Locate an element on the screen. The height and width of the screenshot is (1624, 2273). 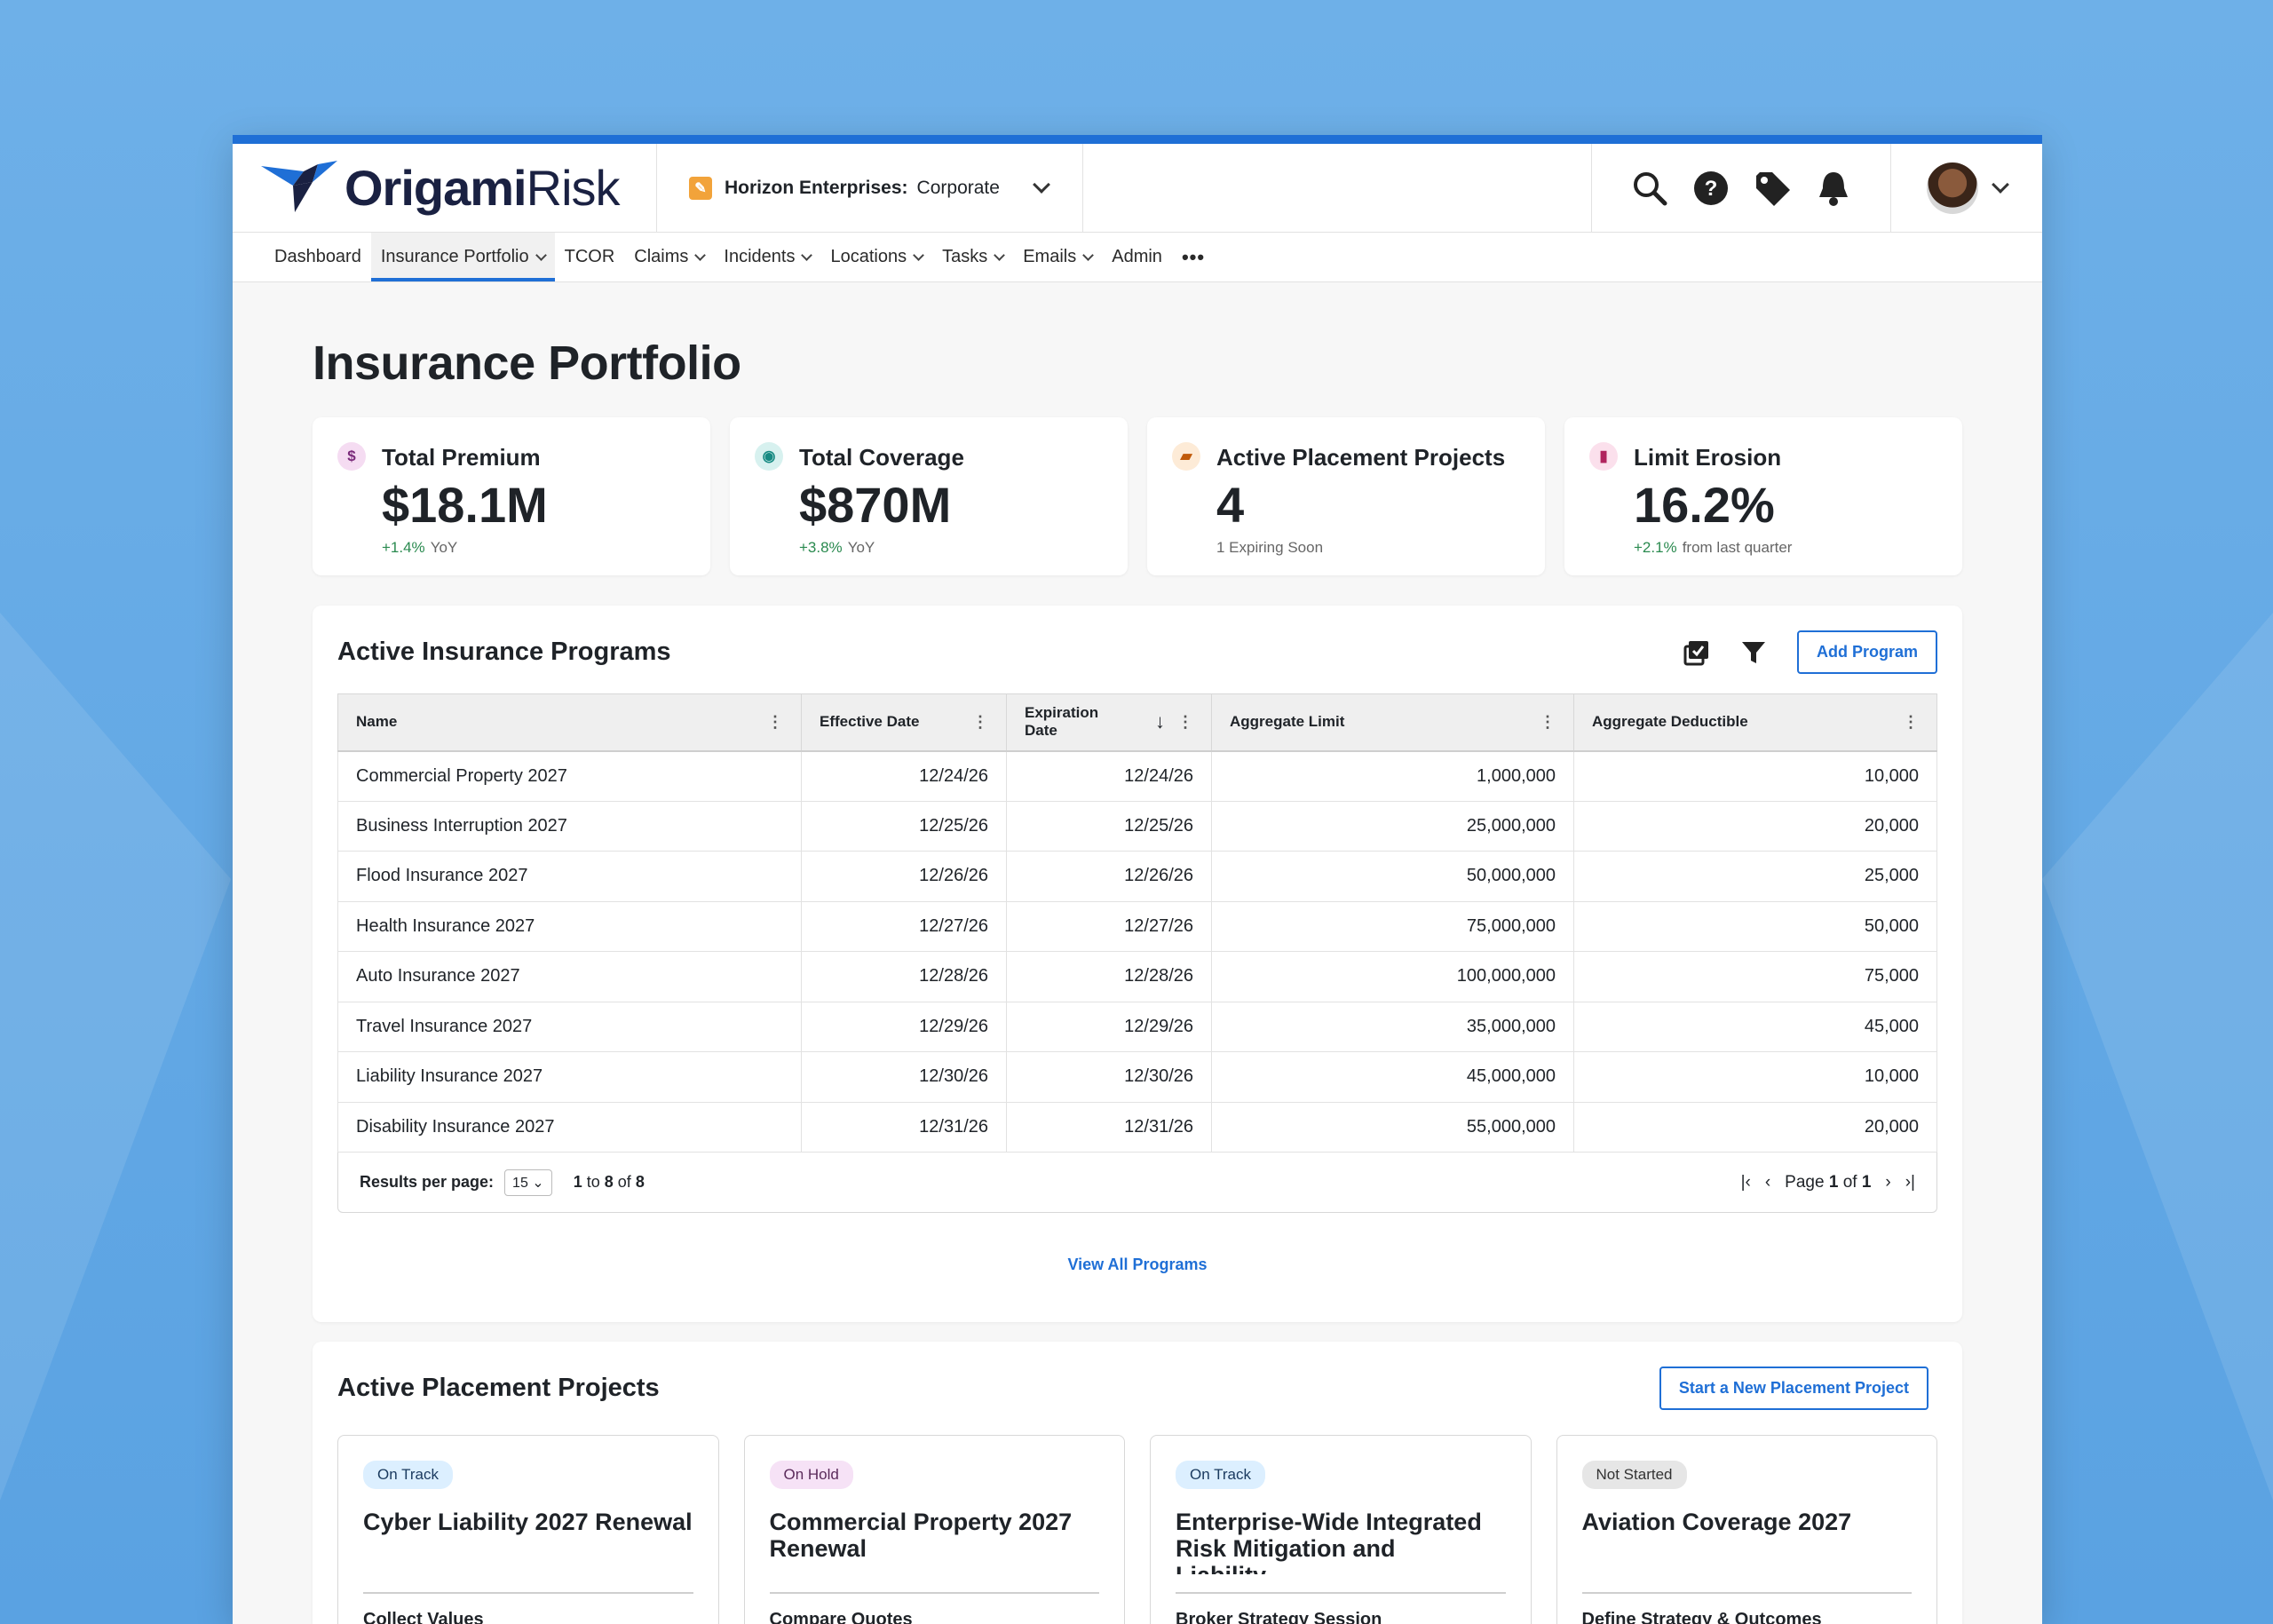
nav-item-incidents: Incidents is located at coordinates (767, 257).